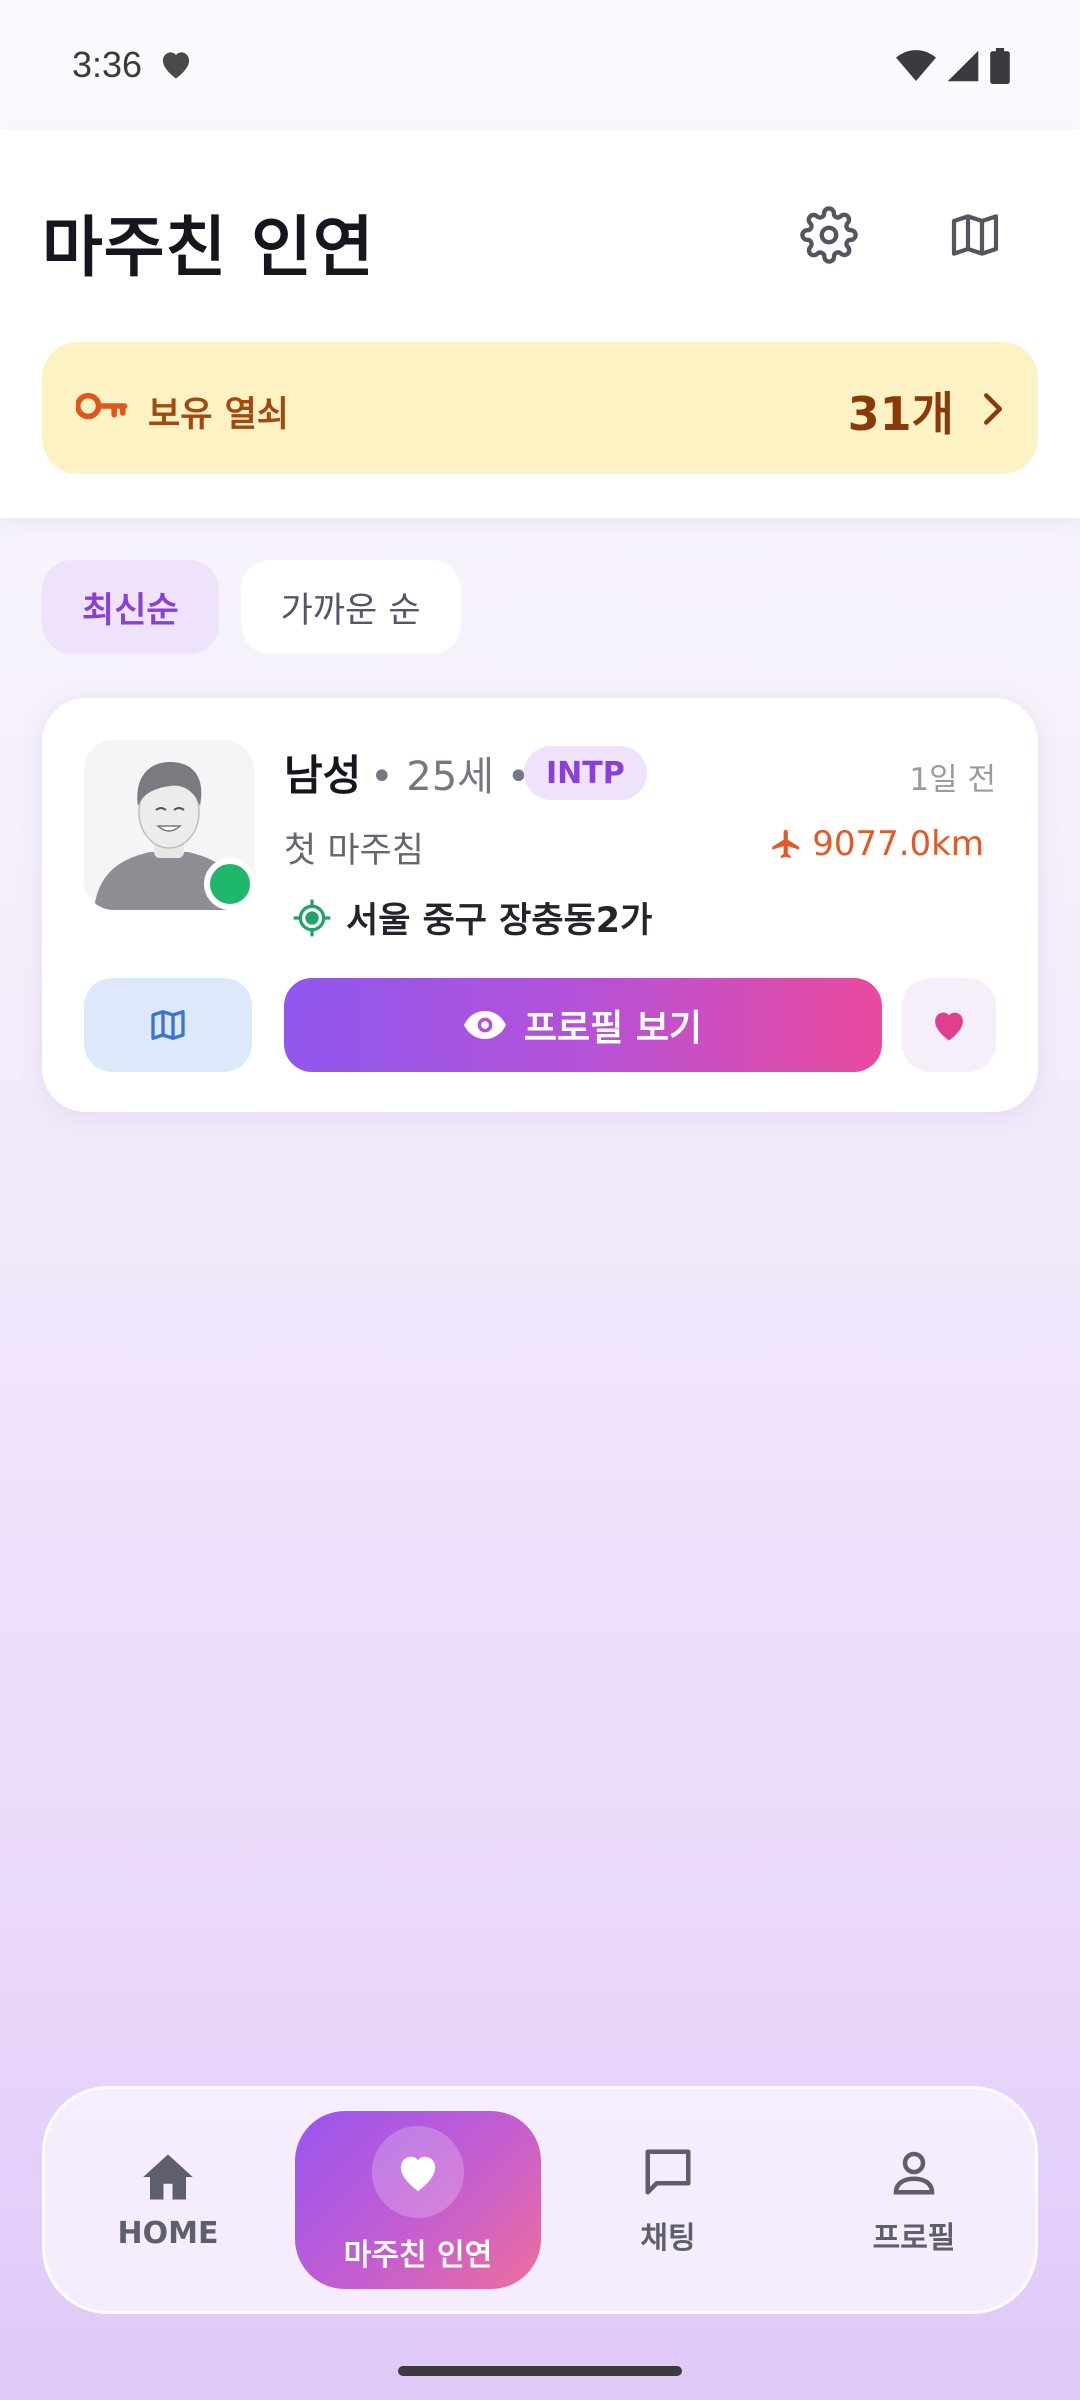 The image size is (1080, 2400). I want to click on nav-encounters: 마주친 인연, so click(418, 2200).